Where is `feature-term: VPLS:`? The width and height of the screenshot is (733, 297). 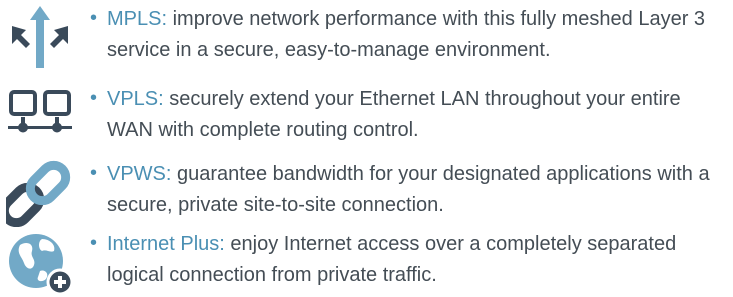 feature-term: VPLS: is located at coordinates (135, 99).